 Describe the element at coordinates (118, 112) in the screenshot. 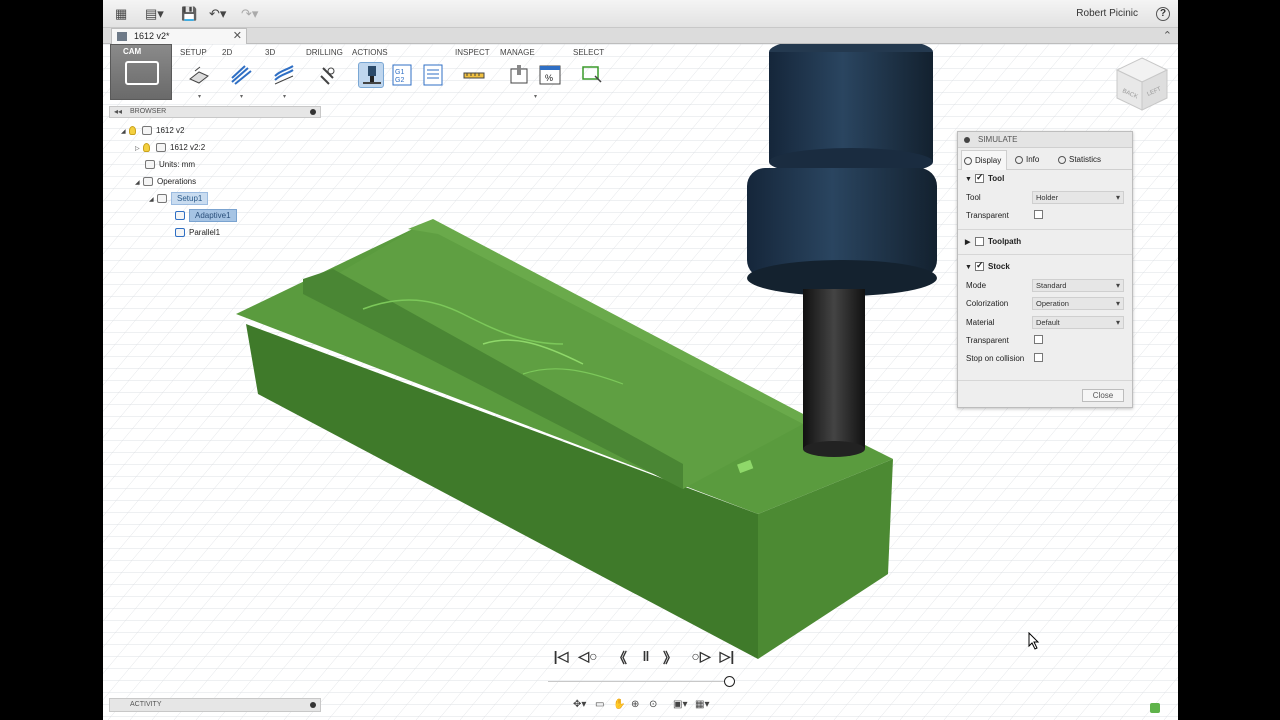

I see `collapse-arrow-icon: ◂◂` at that location.